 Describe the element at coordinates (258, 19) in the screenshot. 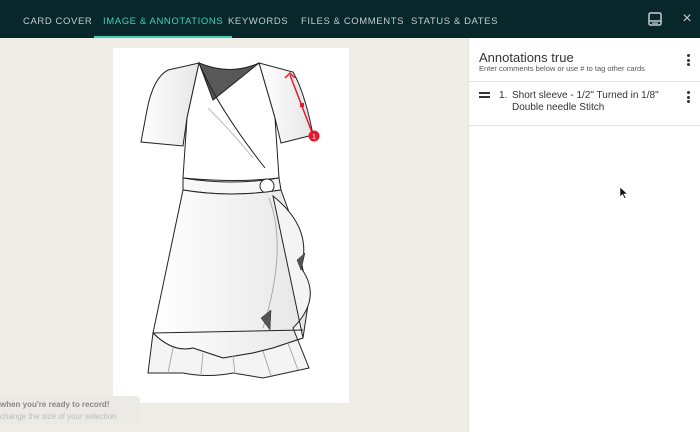

I see `tab-keywords: KEYWORDS` at that location.